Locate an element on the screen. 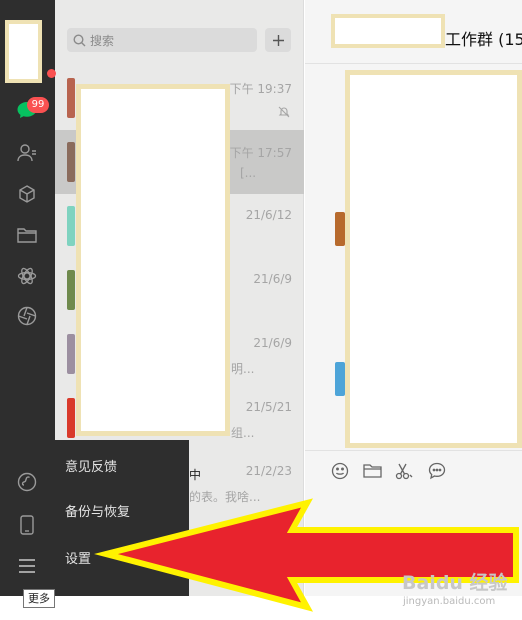 Image resolution: width=522 pixels, height=620 pixels. side-nav: 99 is located at coordinates (27, 298).